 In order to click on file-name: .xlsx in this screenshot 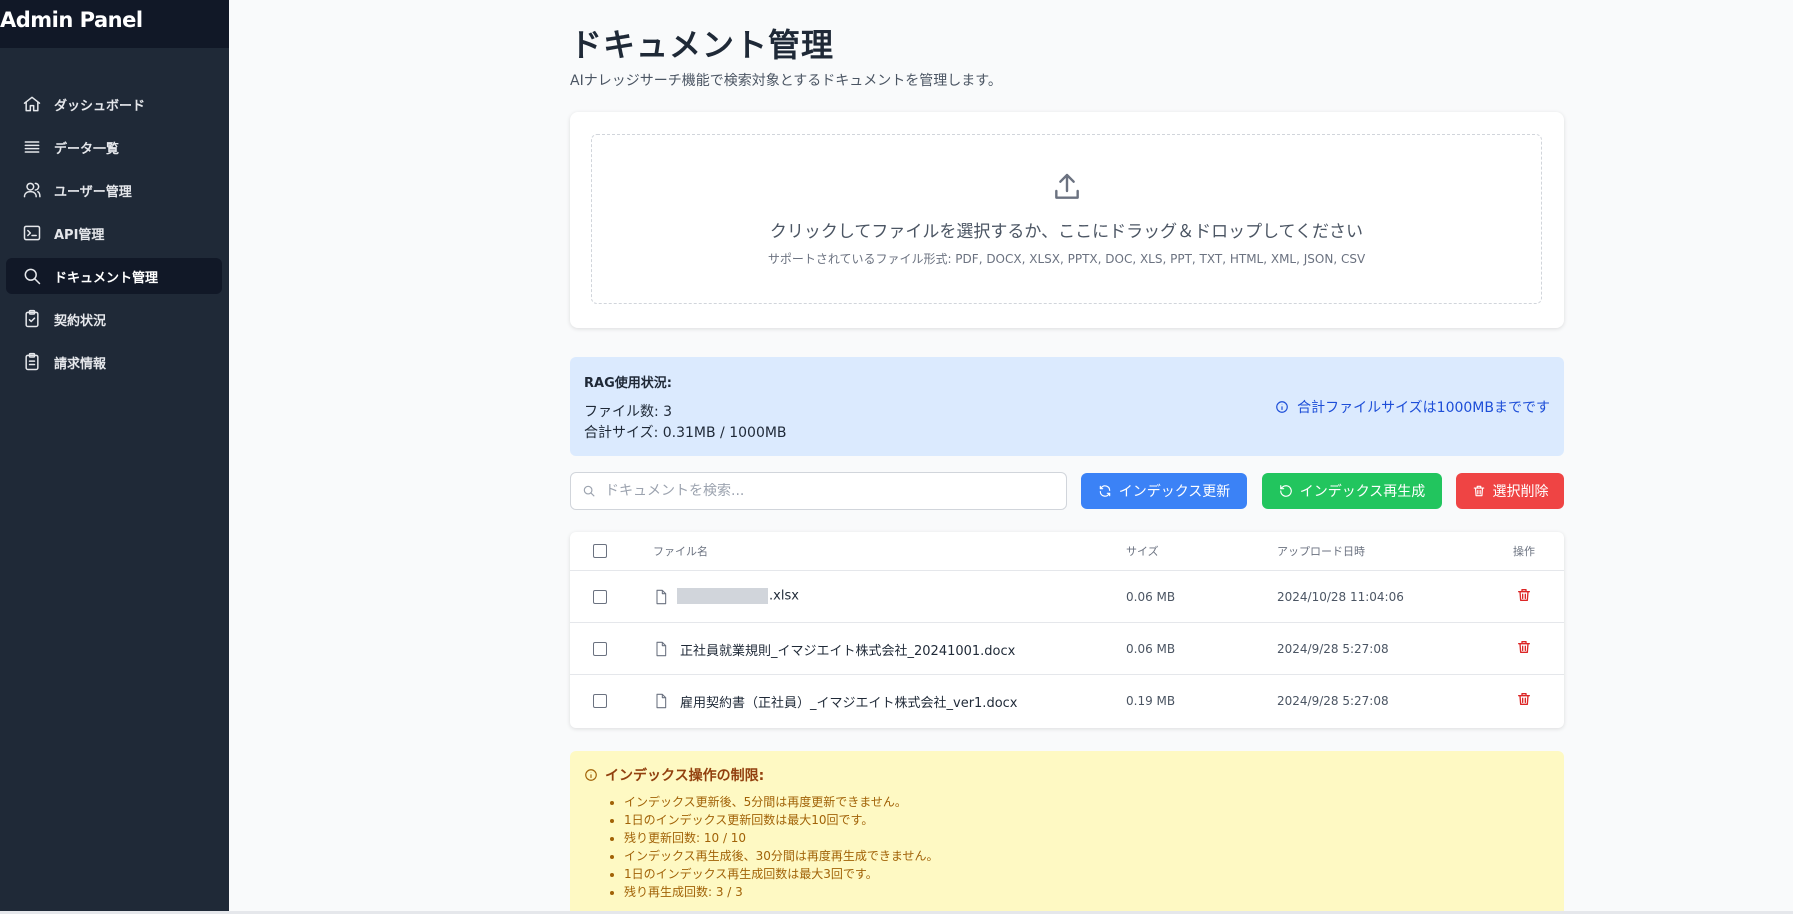, I will do `click(738, 596)`.